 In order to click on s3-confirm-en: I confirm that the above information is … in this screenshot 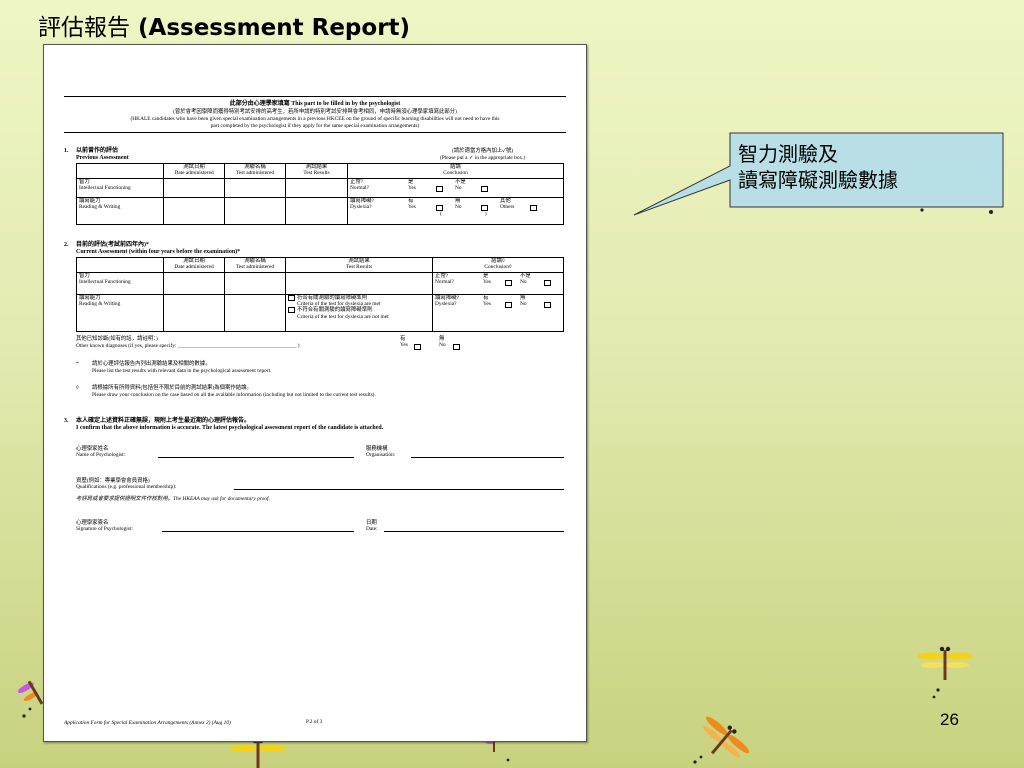, I will do `click(230, 428)`.